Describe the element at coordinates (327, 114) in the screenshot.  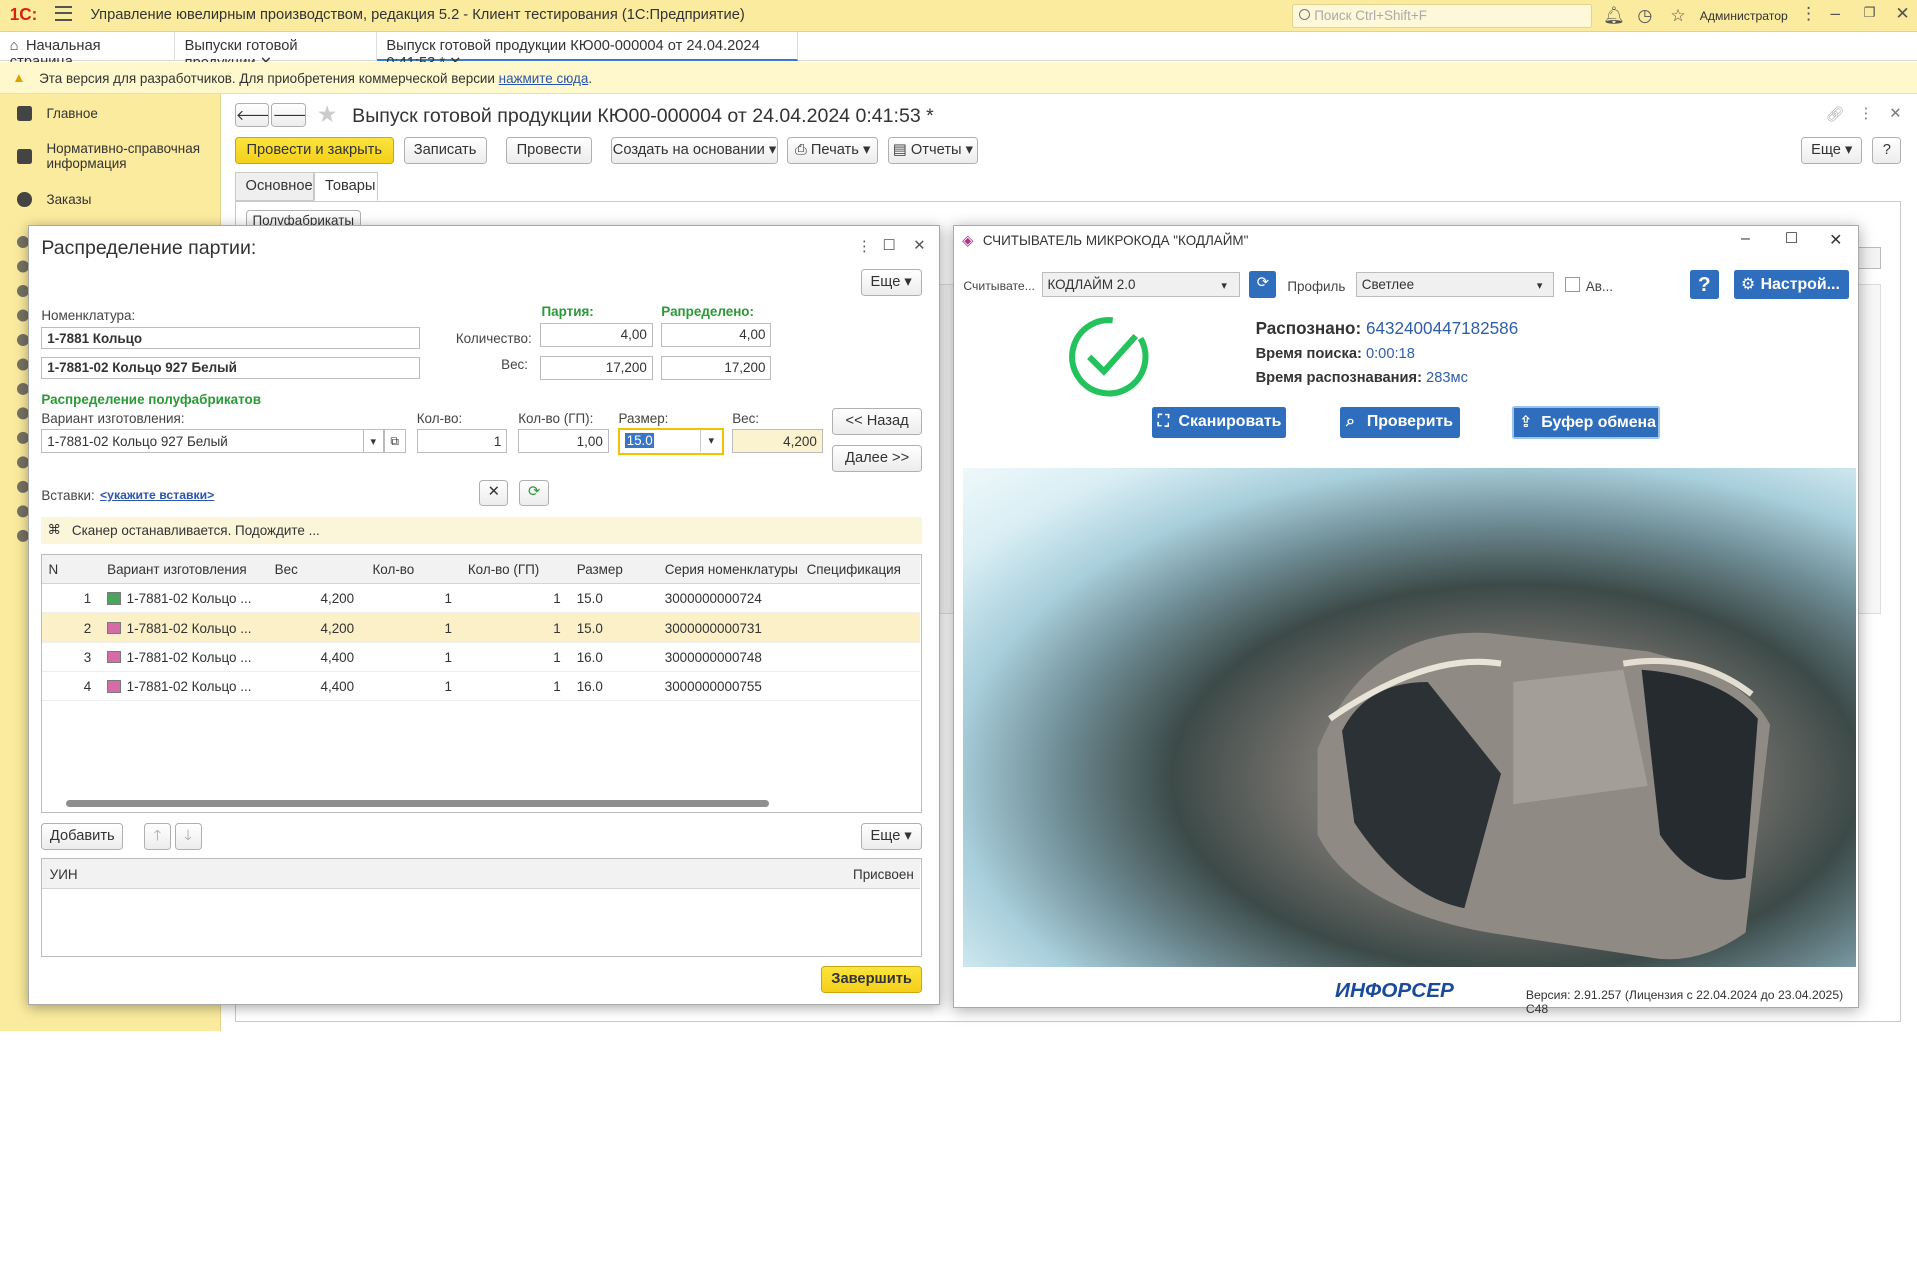
I see `favorite-icon: ★` at that location.